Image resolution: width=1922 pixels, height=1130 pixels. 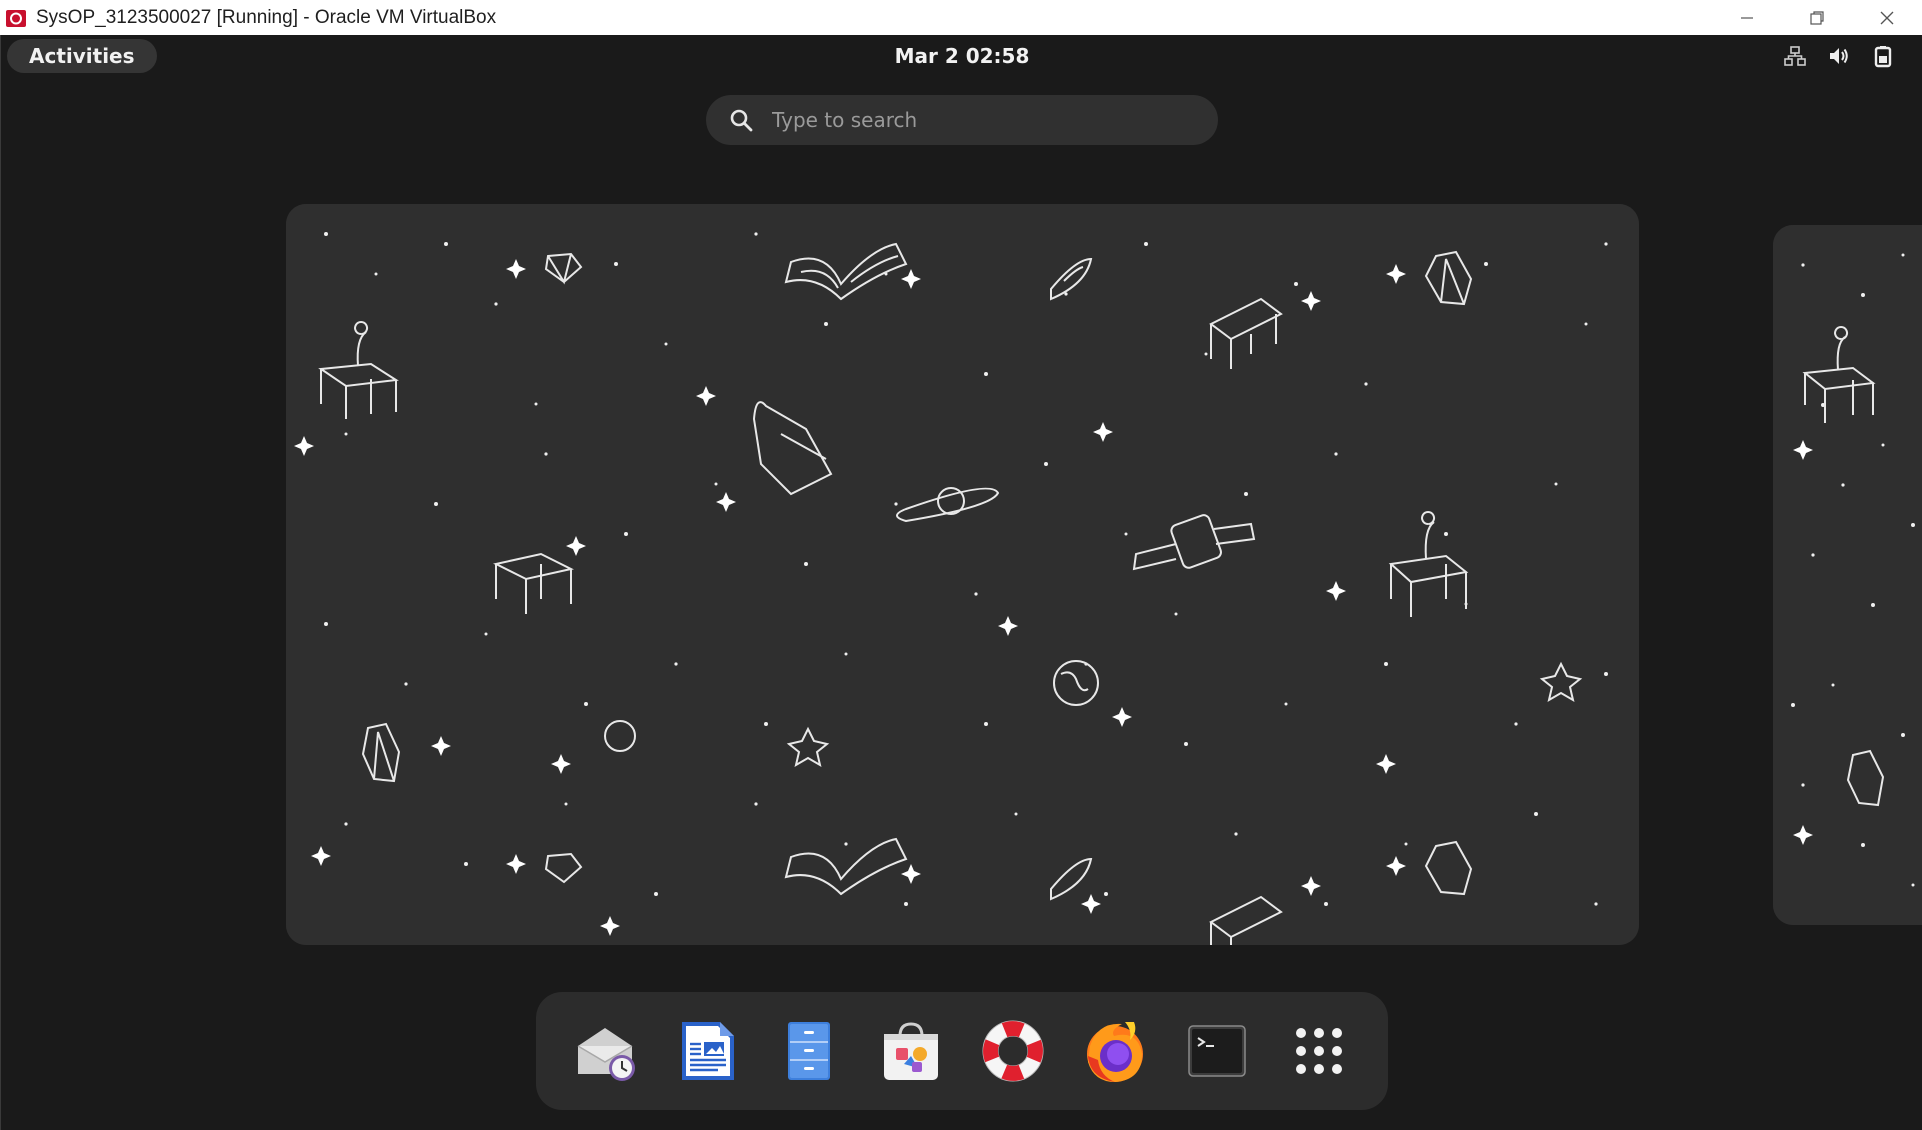 I want to click on clock: Mar 2 02:58, so click(x=961, y=56).